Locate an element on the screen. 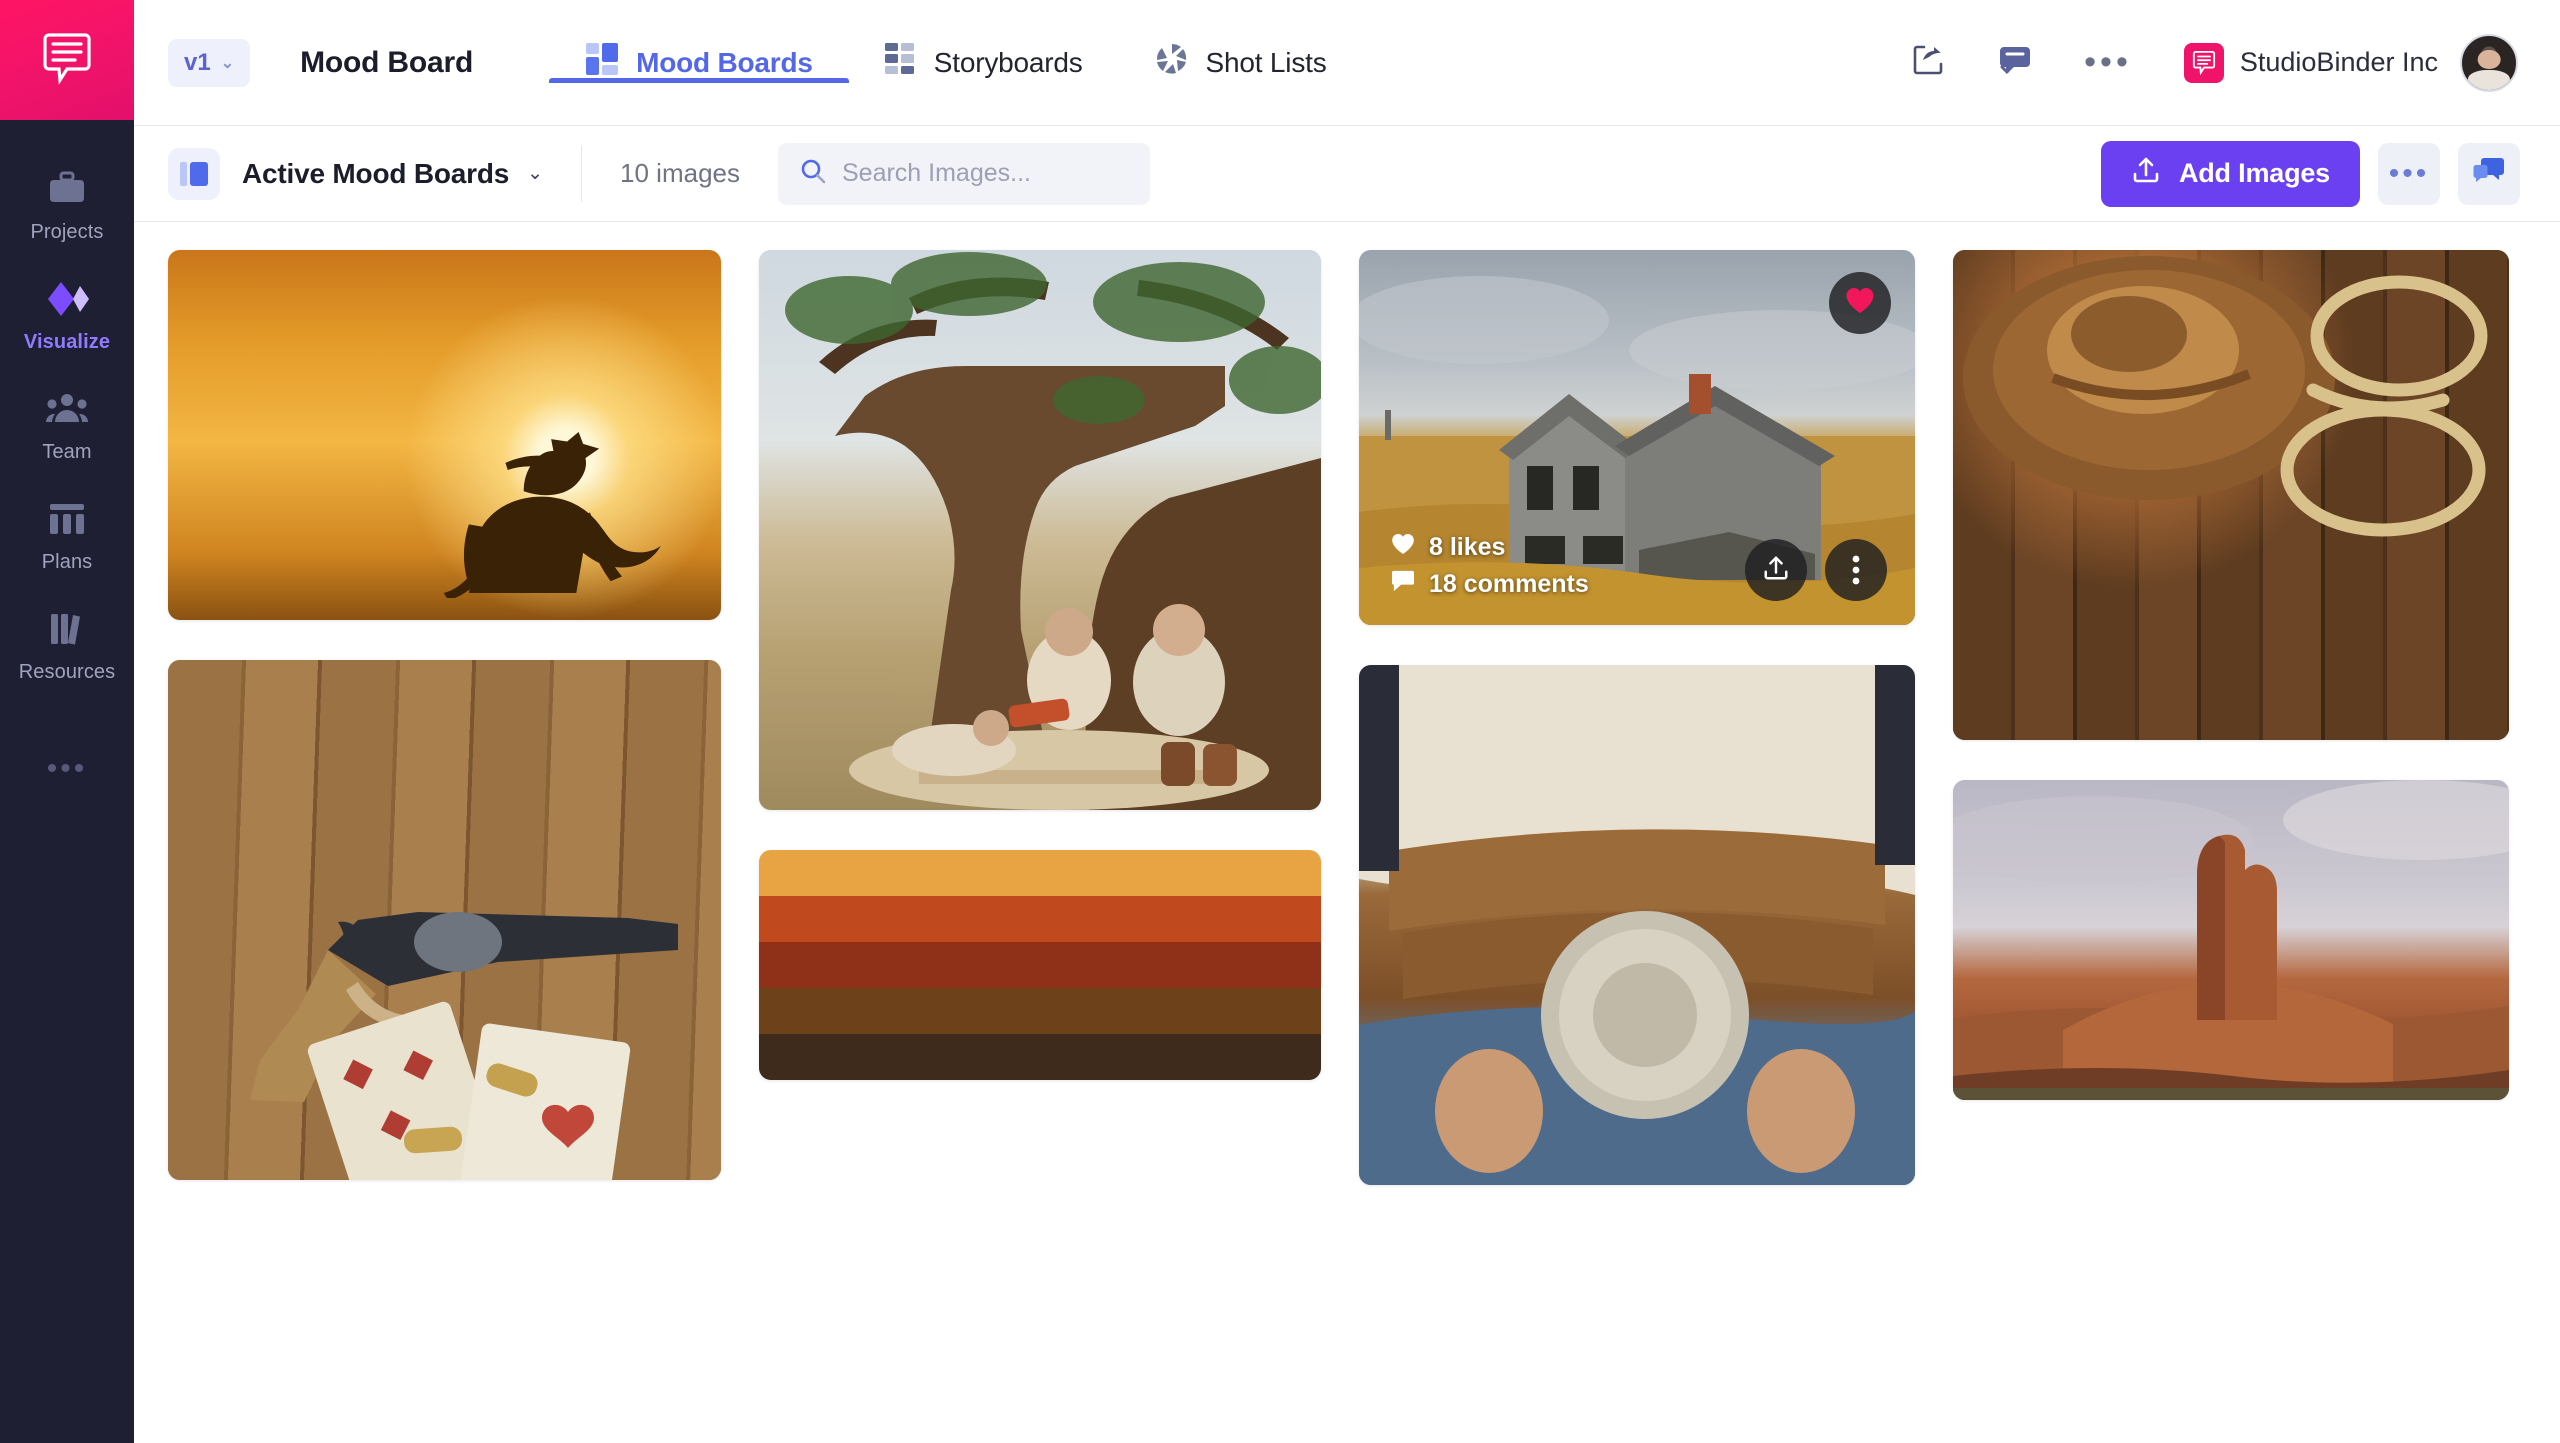 This screenshot has width=2560, height=1443. grid-column: 8 likes 18 comments is located at coordinates (1637, 717).